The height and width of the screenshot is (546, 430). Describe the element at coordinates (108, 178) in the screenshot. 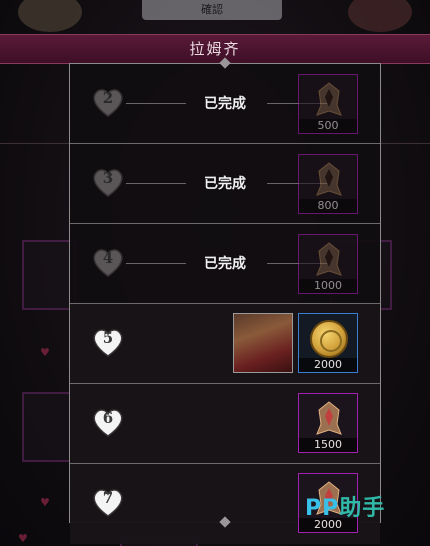

I see `heart-level-number: 3` at that location.